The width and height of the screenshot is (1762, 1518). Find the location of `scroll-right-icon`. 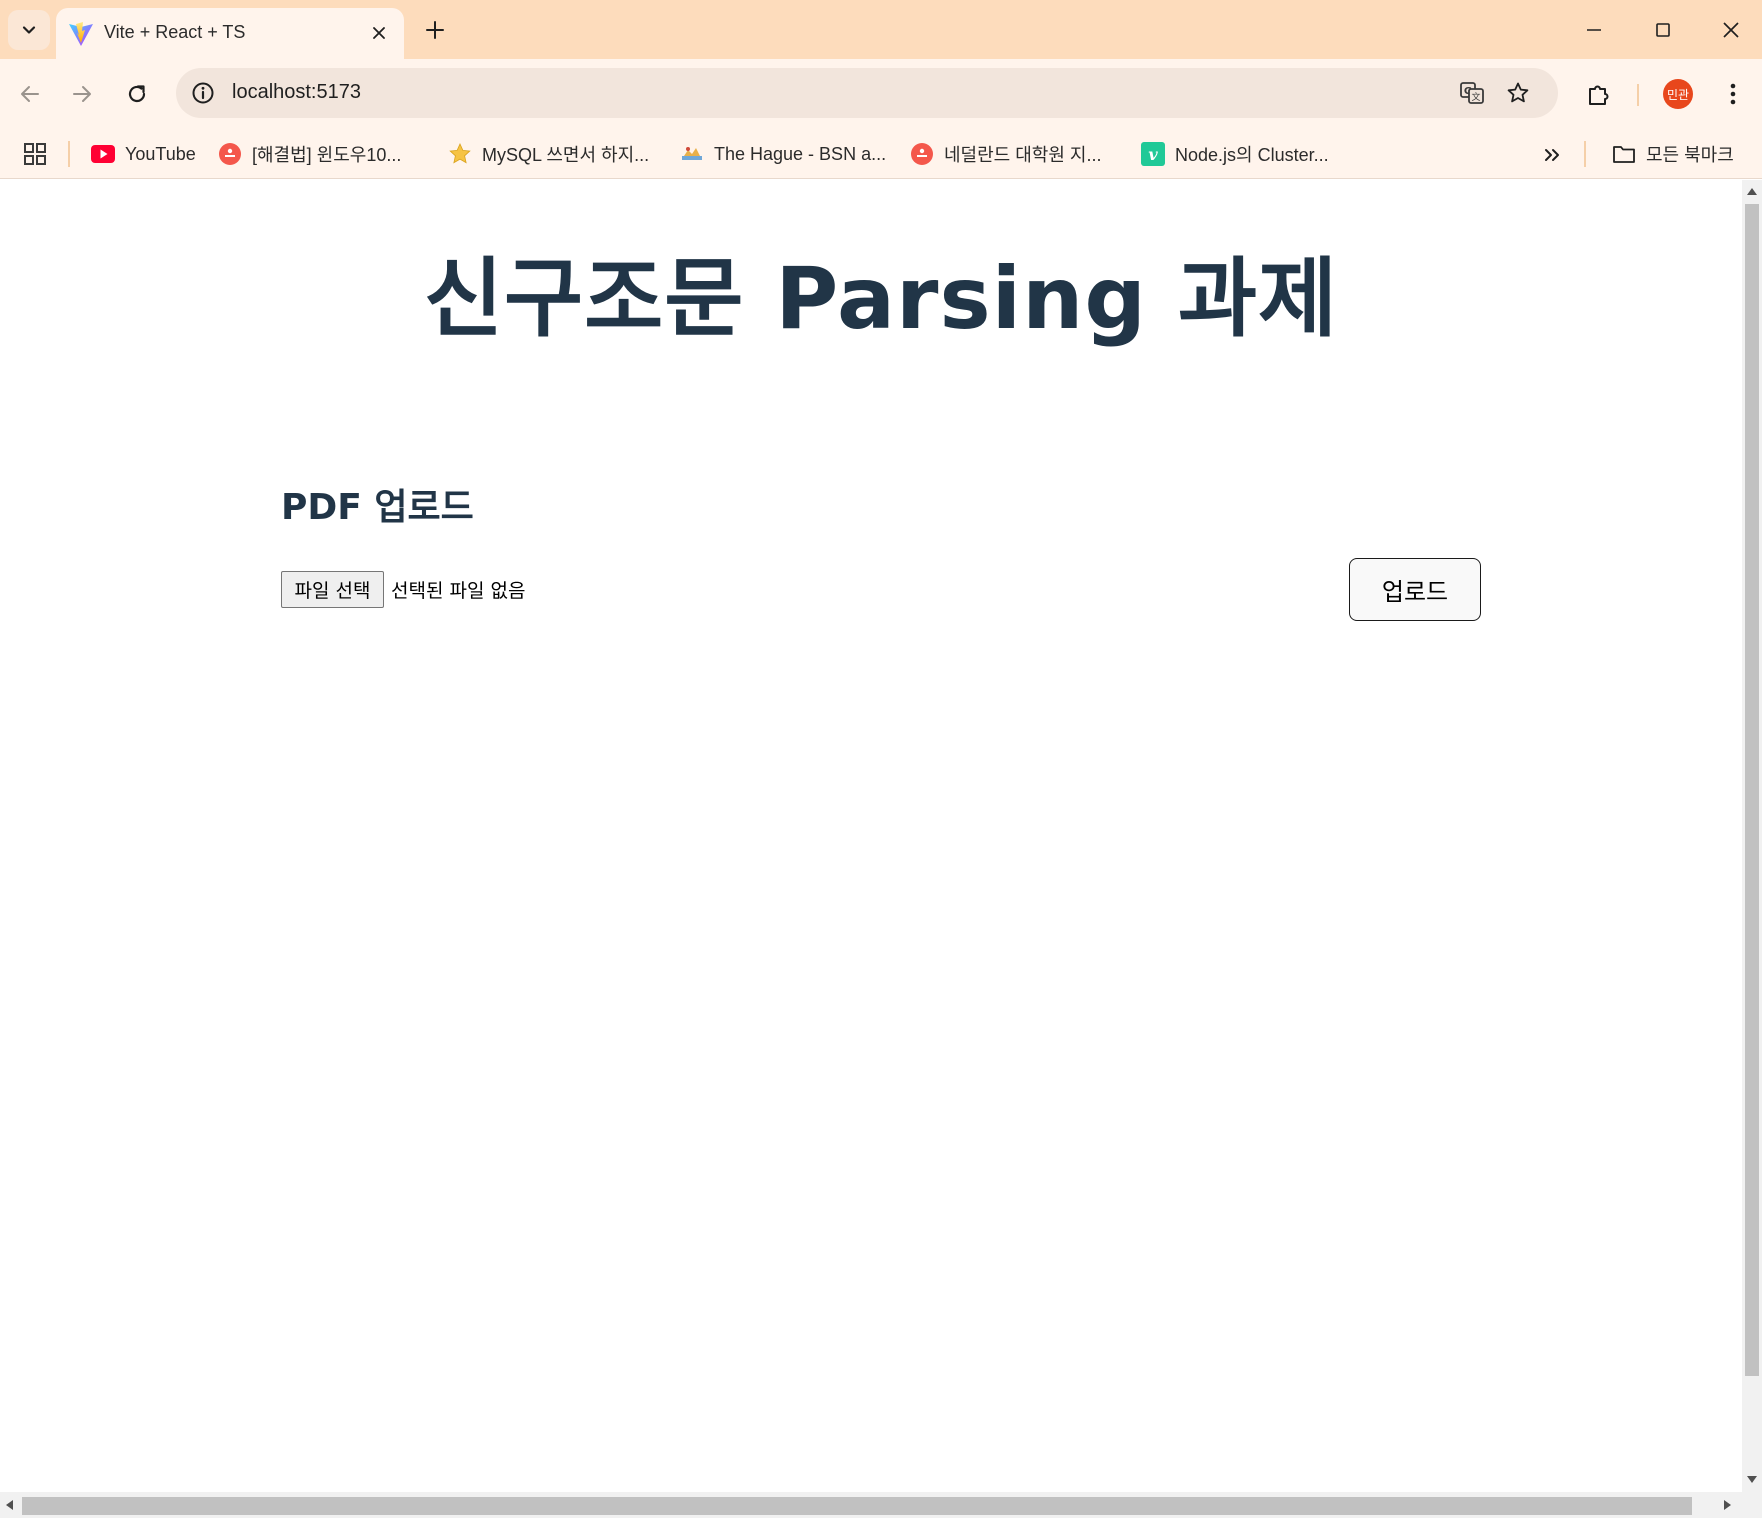

scroll-right-icon is located at coordinates (1727, 1505).